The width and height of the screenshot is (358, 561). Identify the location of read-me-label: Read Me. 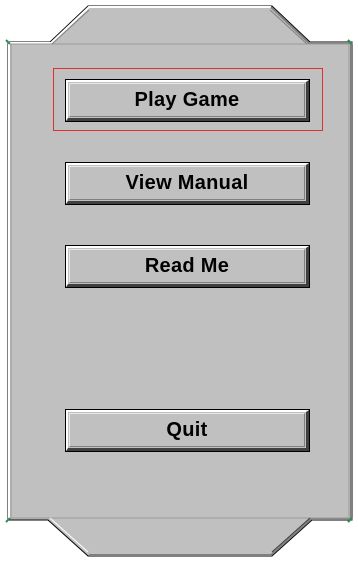
(187, 265).